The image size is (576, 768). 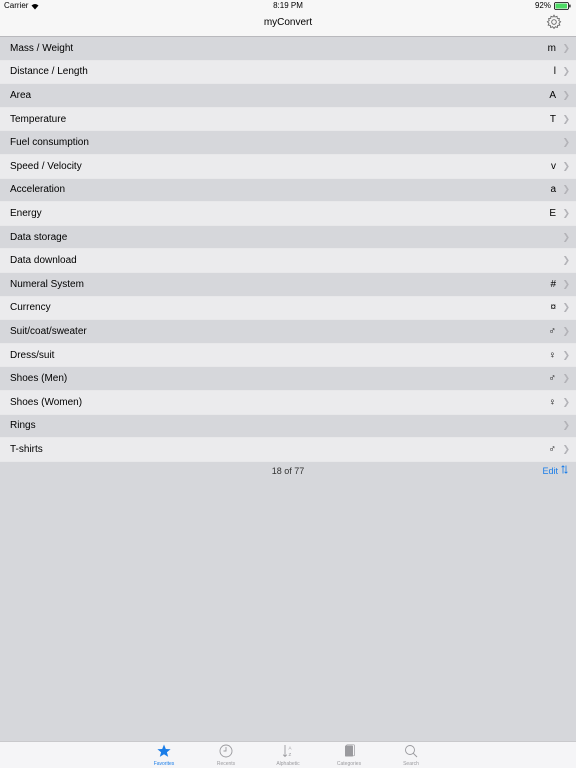 What do you see at coordinates (288, 332) in the screenshot?
I see `list-item: Suit/coat/sweater ♂ ❯` at bounding box center [288, 332].